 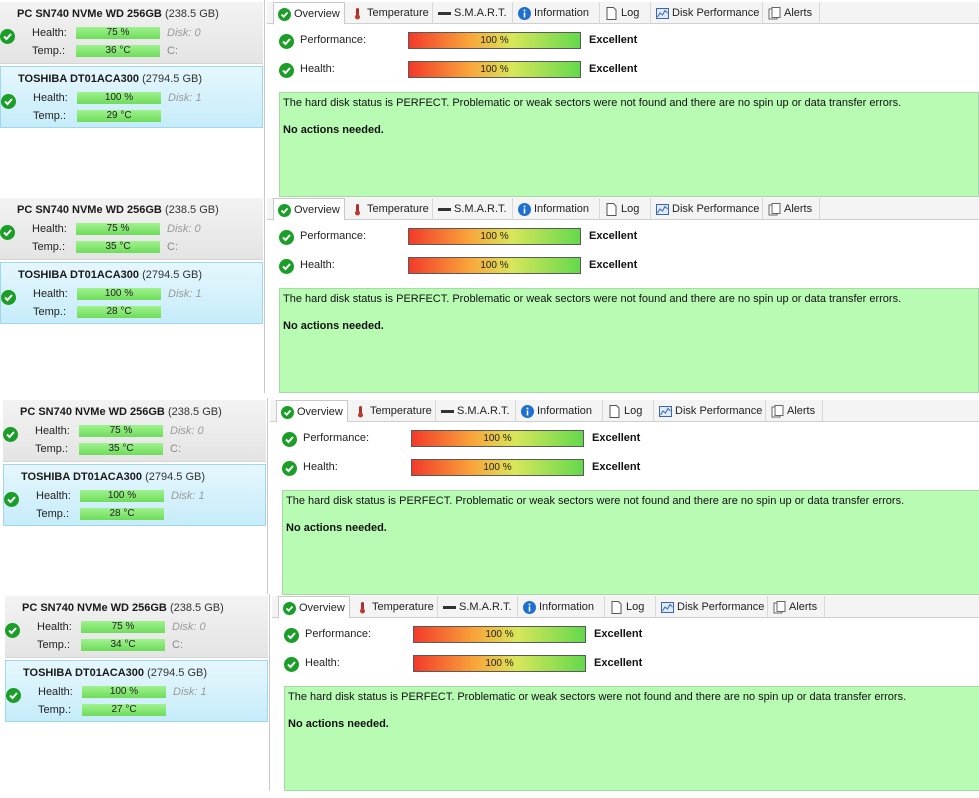 What do you see at coordinates (84, 673) in the screenshot?
I see `disk-name: TOSHIBA DT01ACA300` at bounding box center [84, 673].